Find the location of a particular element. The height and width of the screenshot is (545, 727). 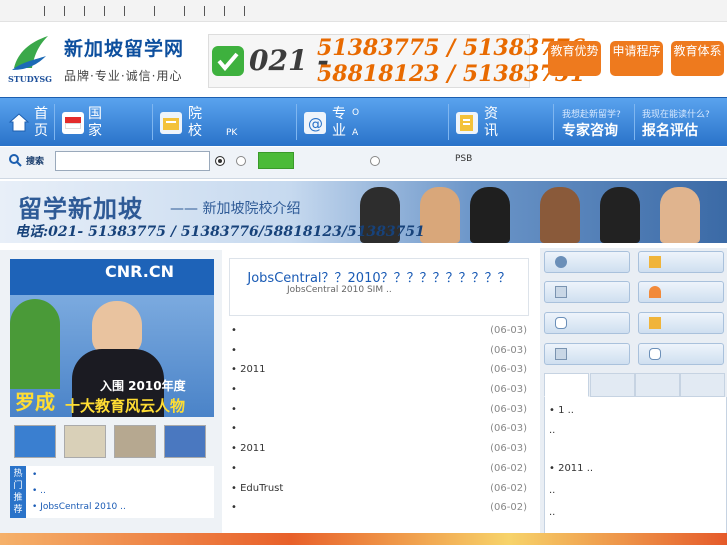

apply-assessment-link: 报名评估 is located at coordinates (670, 130).